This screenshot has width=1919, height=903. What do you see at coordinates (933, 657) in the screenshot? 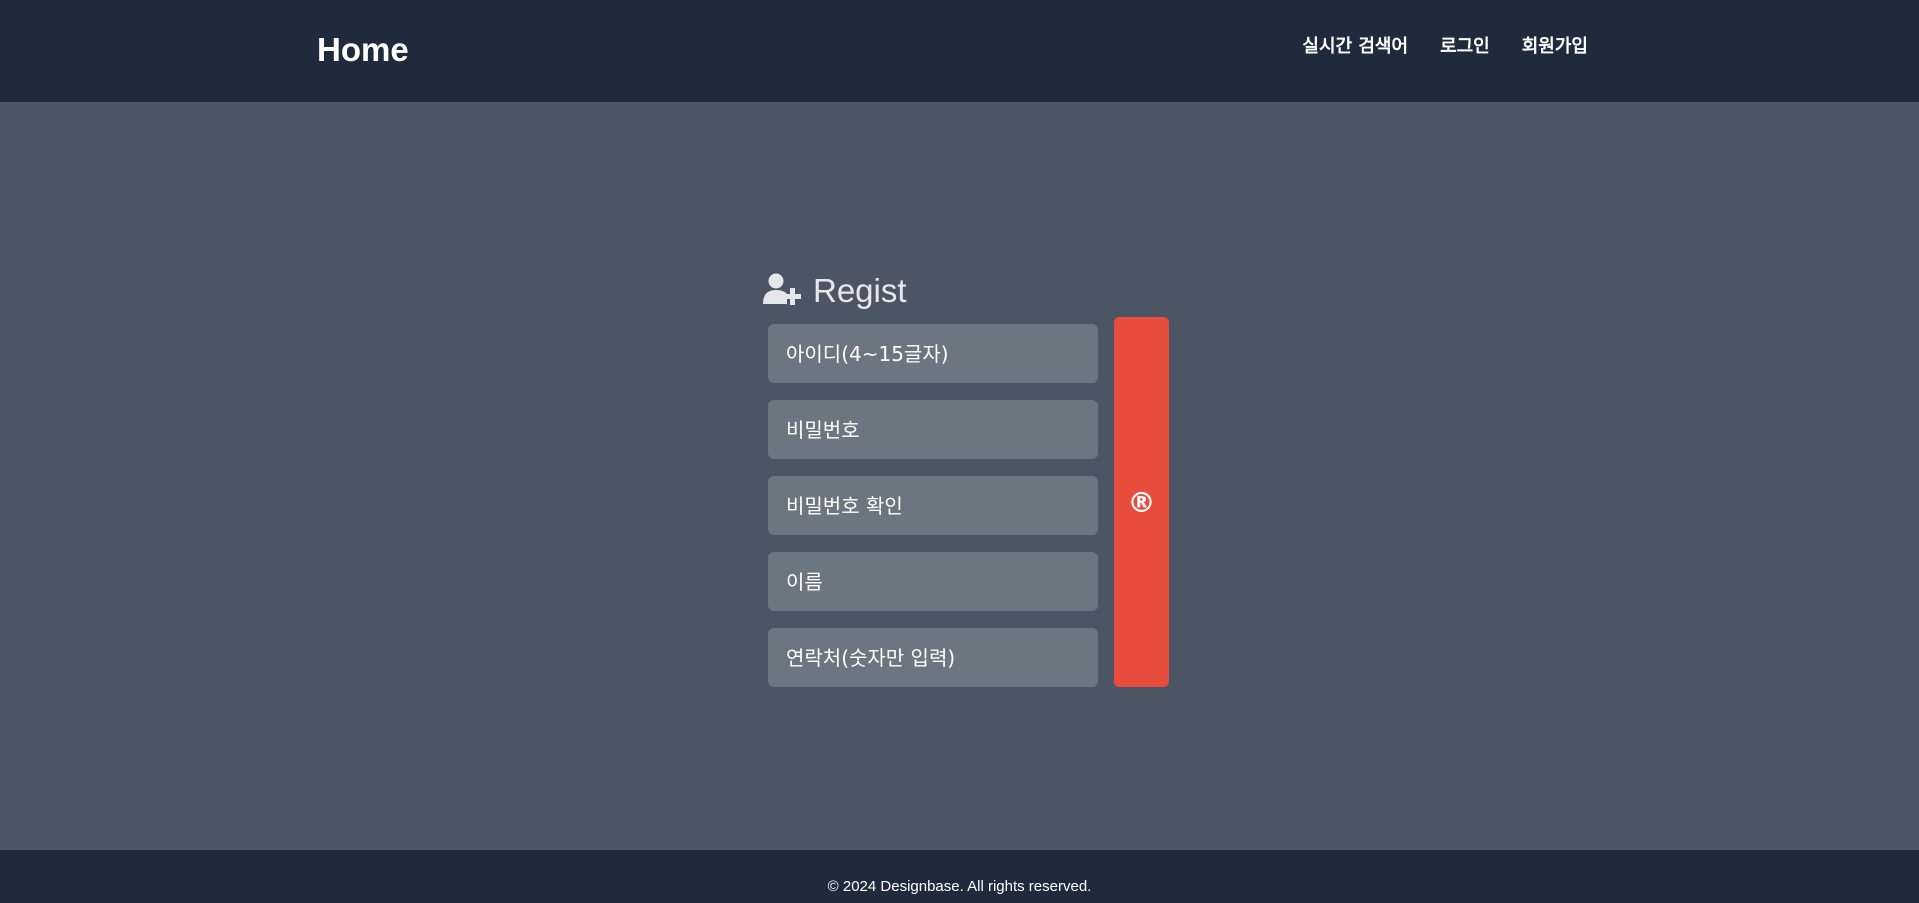
I see `phone-input` at bounding box center [933, 657].